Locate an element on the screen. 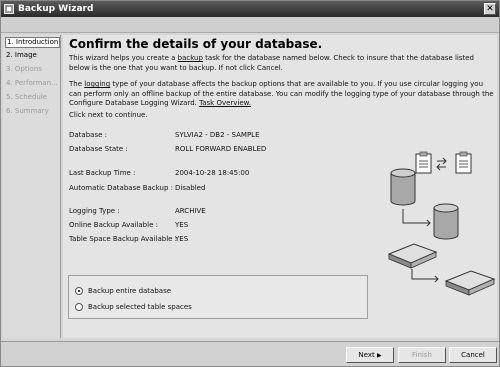 Image resolution: width=500 pixels, height=367 pixels. backup-illustration is located at coordinates (441, 223).